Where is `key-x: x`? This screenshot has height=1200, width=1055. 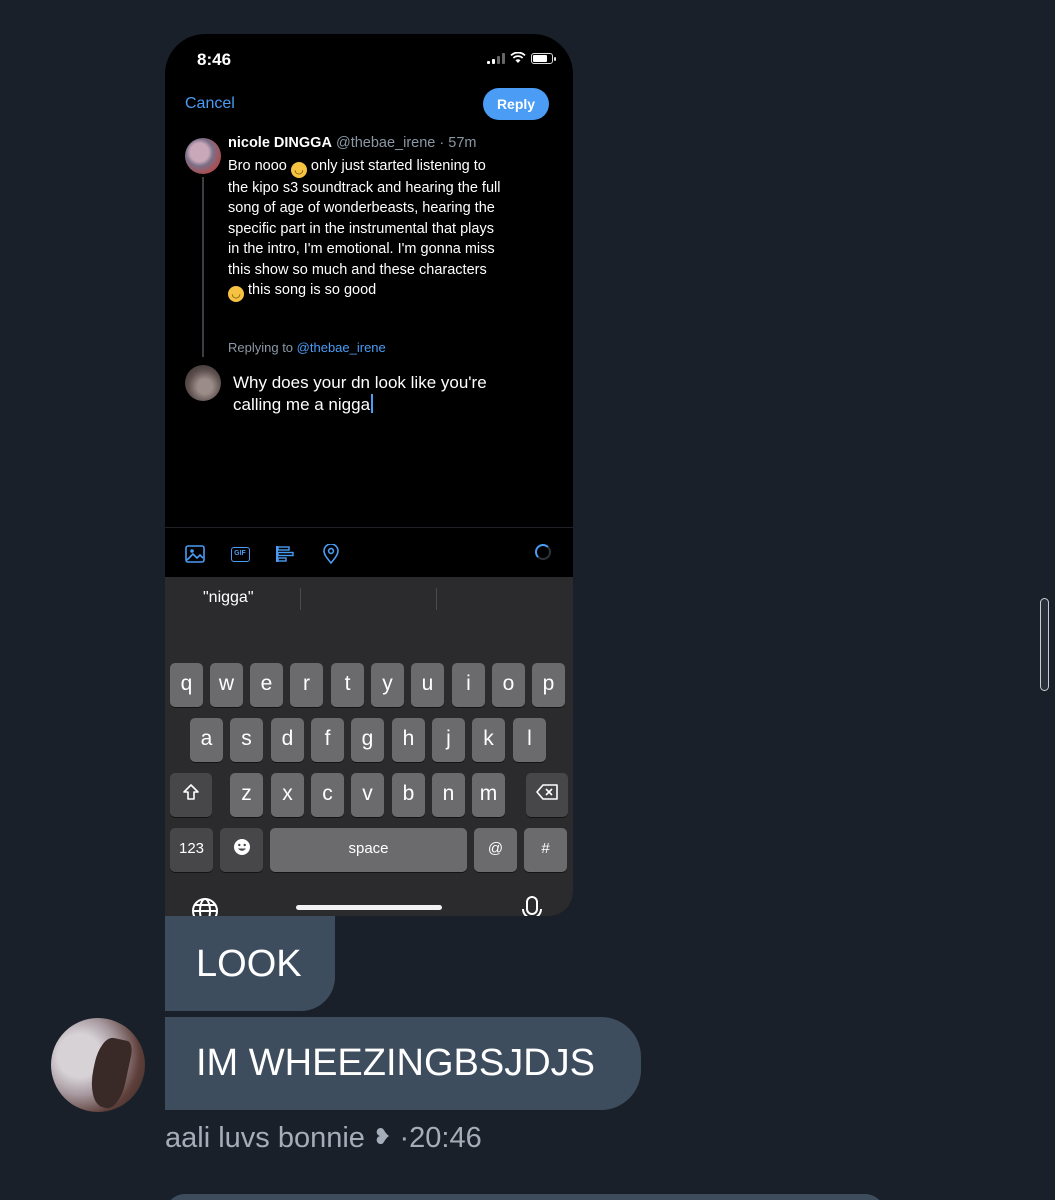
key-x: x is located at coordinates (287, 795).